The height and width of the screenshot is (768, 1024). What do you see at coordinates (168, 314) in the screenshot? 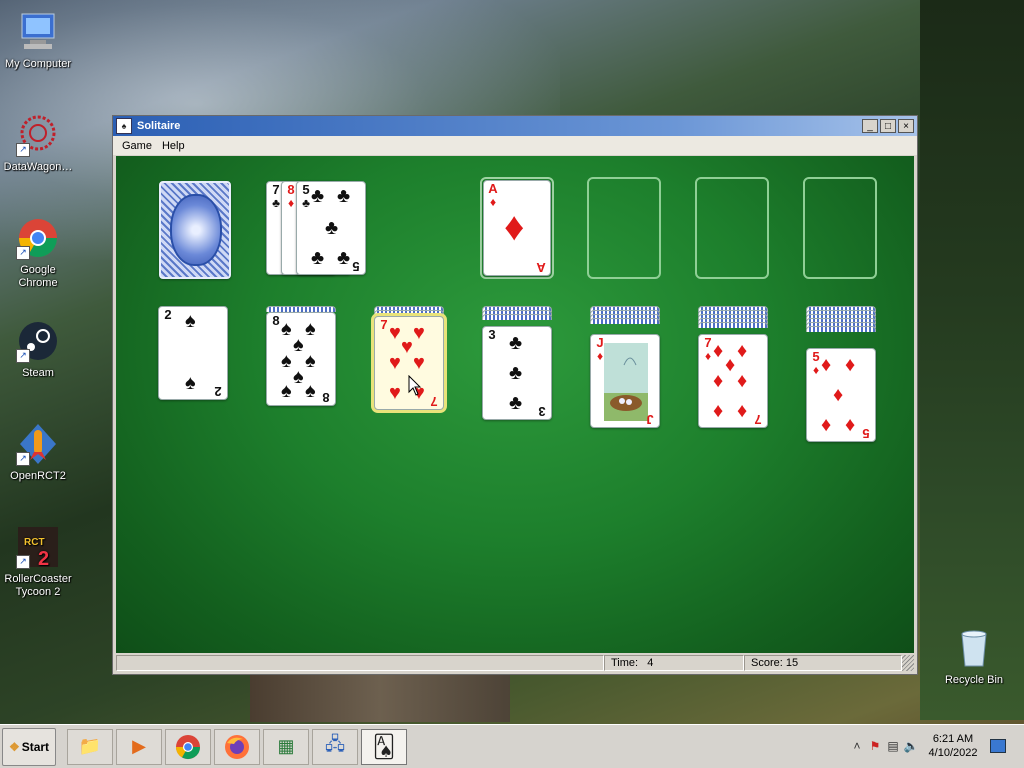
I see `card-rank: 2` at bounding box center [168, 314].